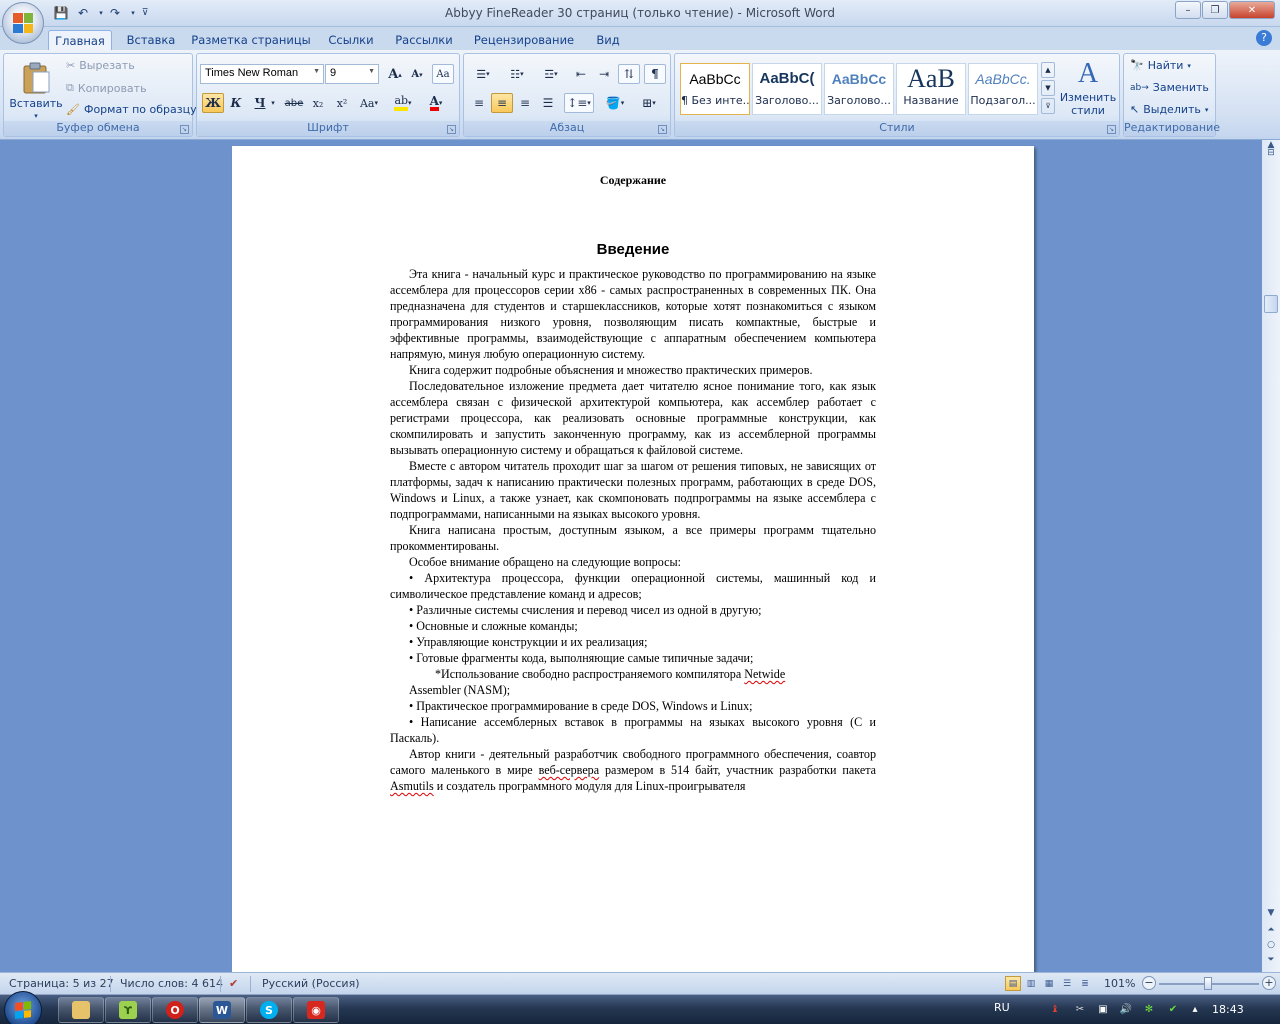 The image size is (1280, 1024). Describe the element at coordinates (1264, 38) in the screenshot. I see `help-icon: ?` at that location.